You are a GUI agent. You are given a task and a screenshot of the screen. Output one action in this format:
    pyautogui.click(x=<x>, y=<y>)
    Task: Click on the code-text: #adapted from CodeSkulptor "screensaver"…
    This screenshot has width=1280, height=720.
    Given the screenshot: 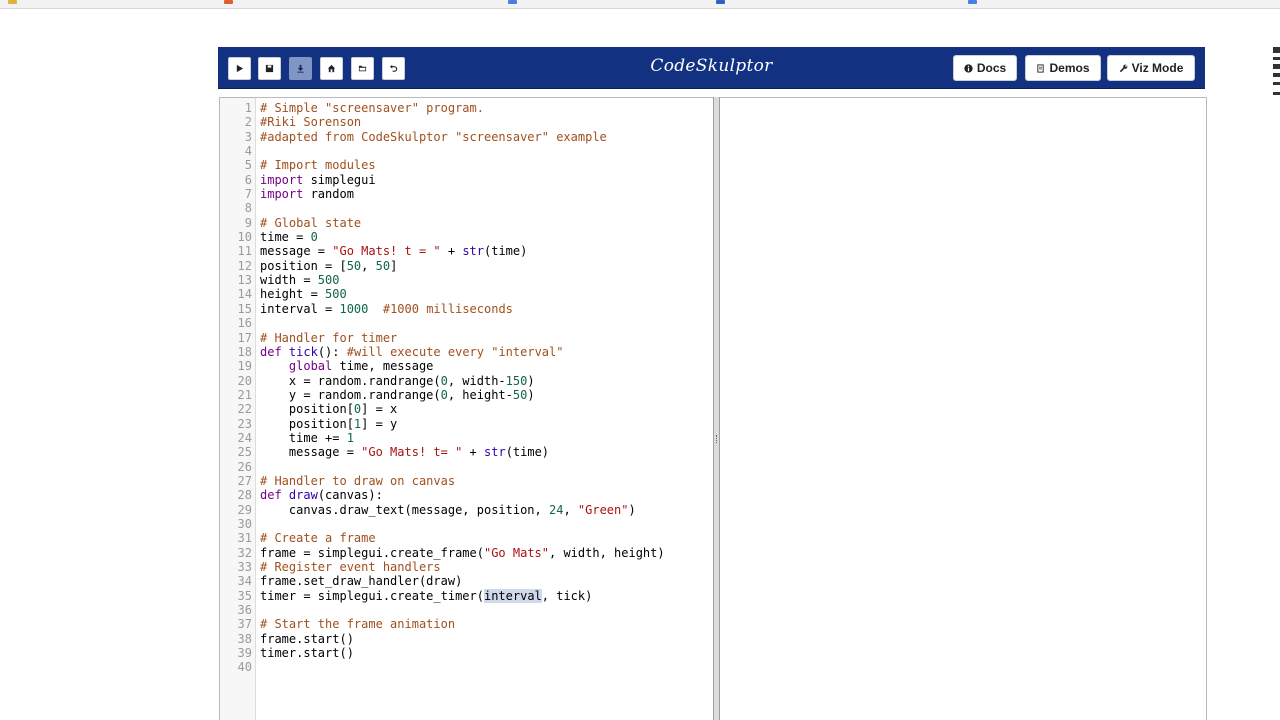 What is the action you would take?
    pyautogui.click(x=433, y=137)
    